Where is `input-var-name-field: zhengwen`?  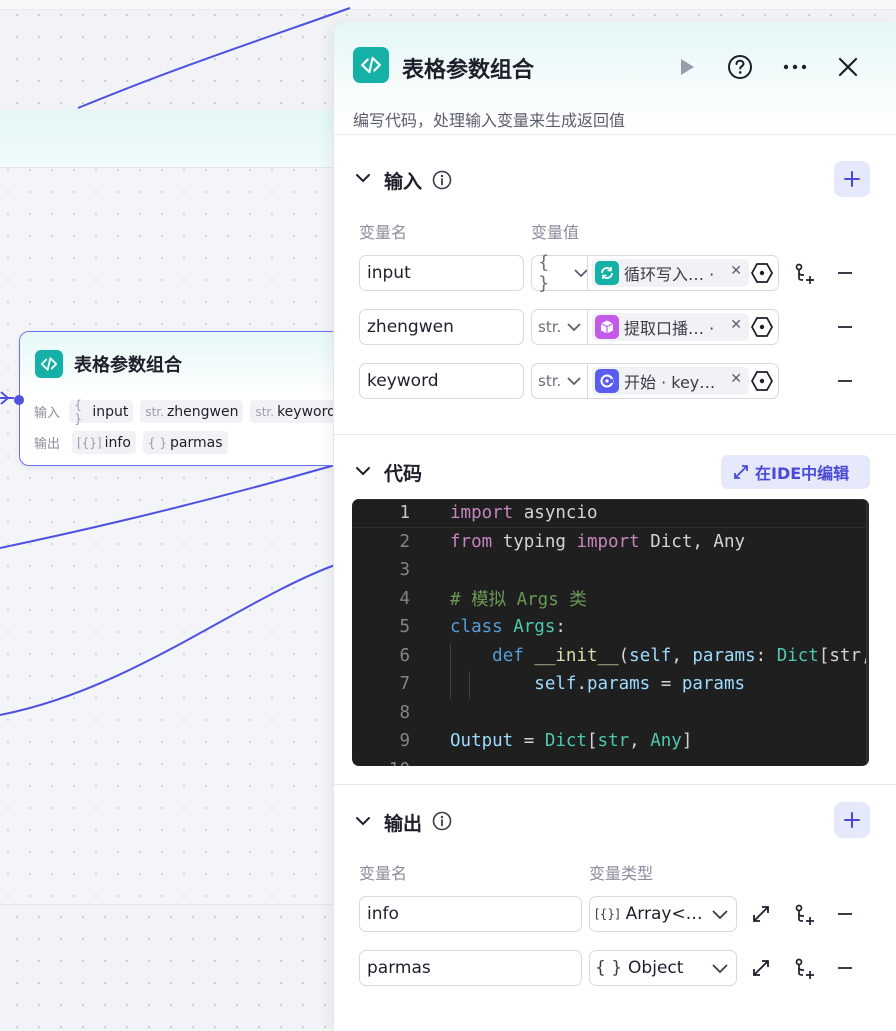 input-var-name-field: zhengwen is located at coordinates (441, 327).